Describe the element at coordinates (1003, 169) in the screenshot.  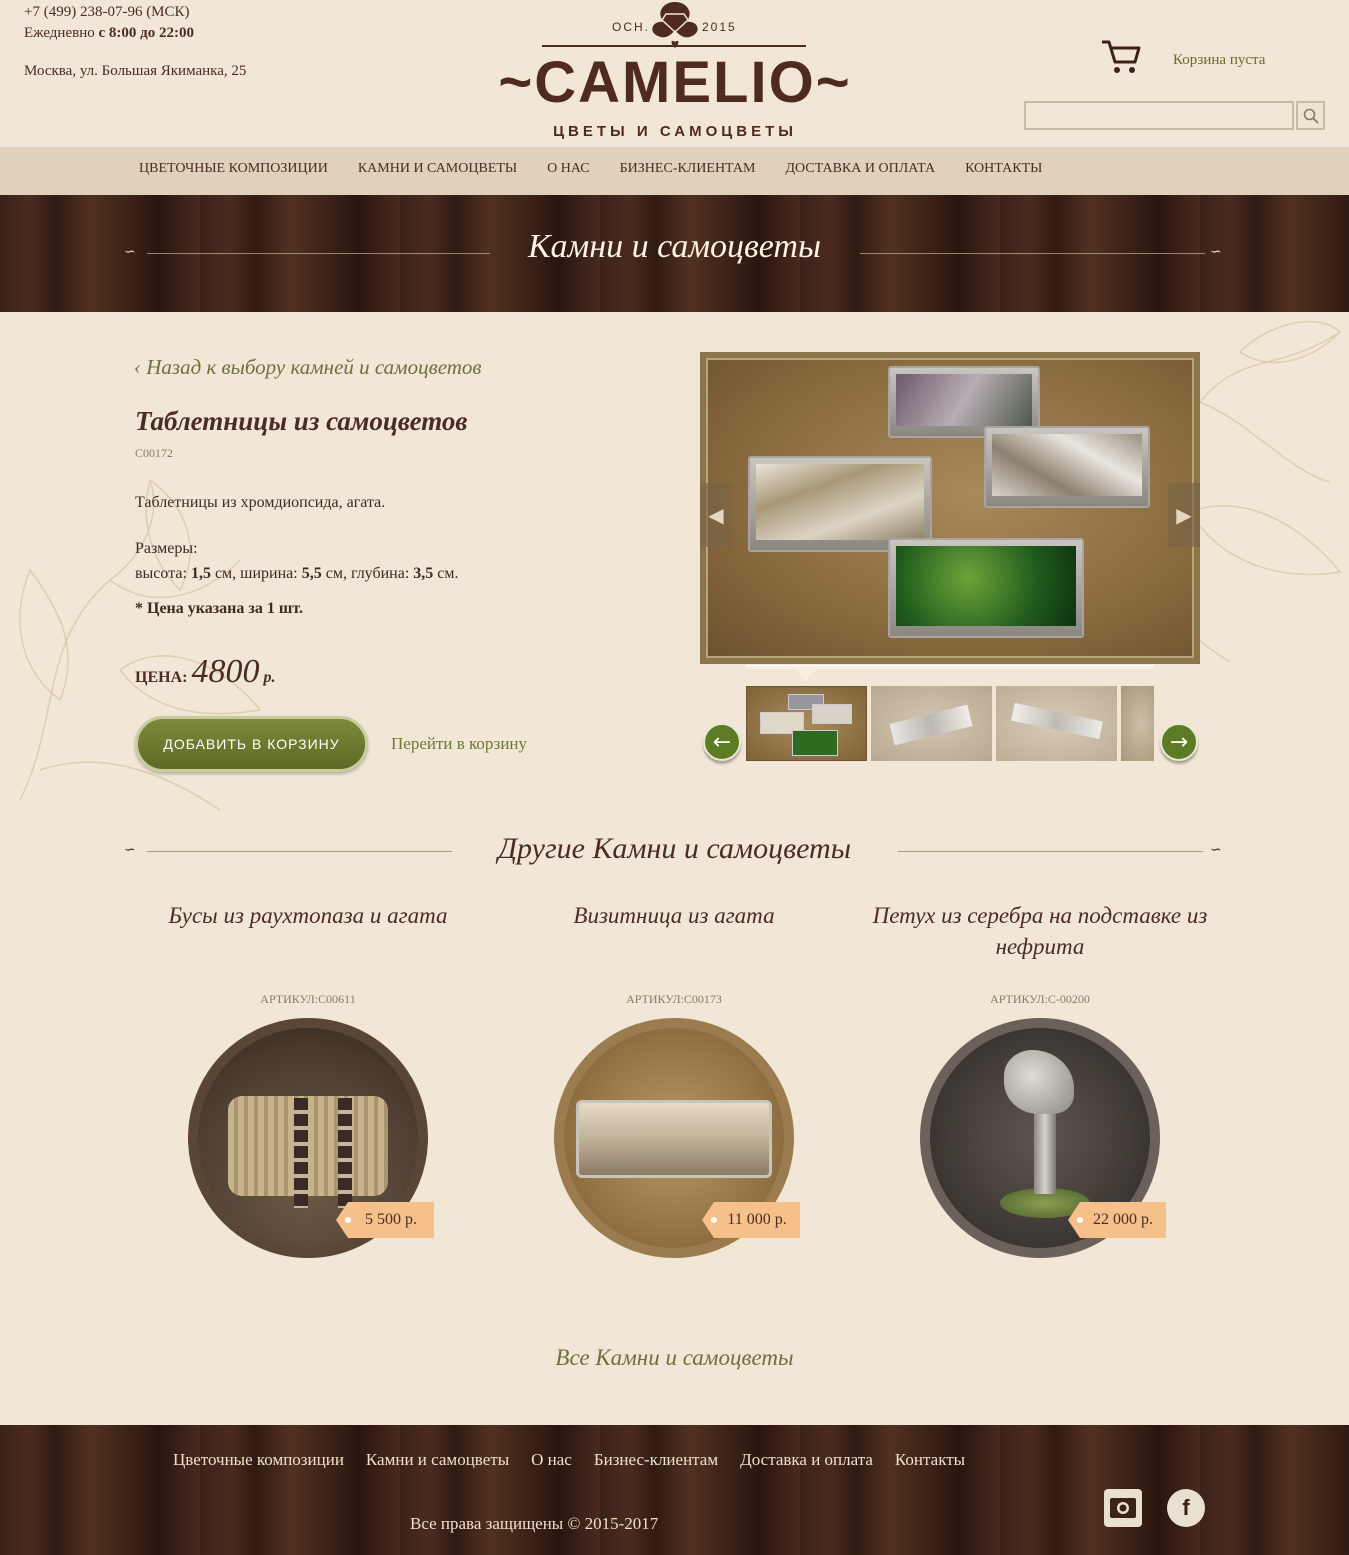
I see `nav-item-contacts: КОНТАКТЫ` at that location.